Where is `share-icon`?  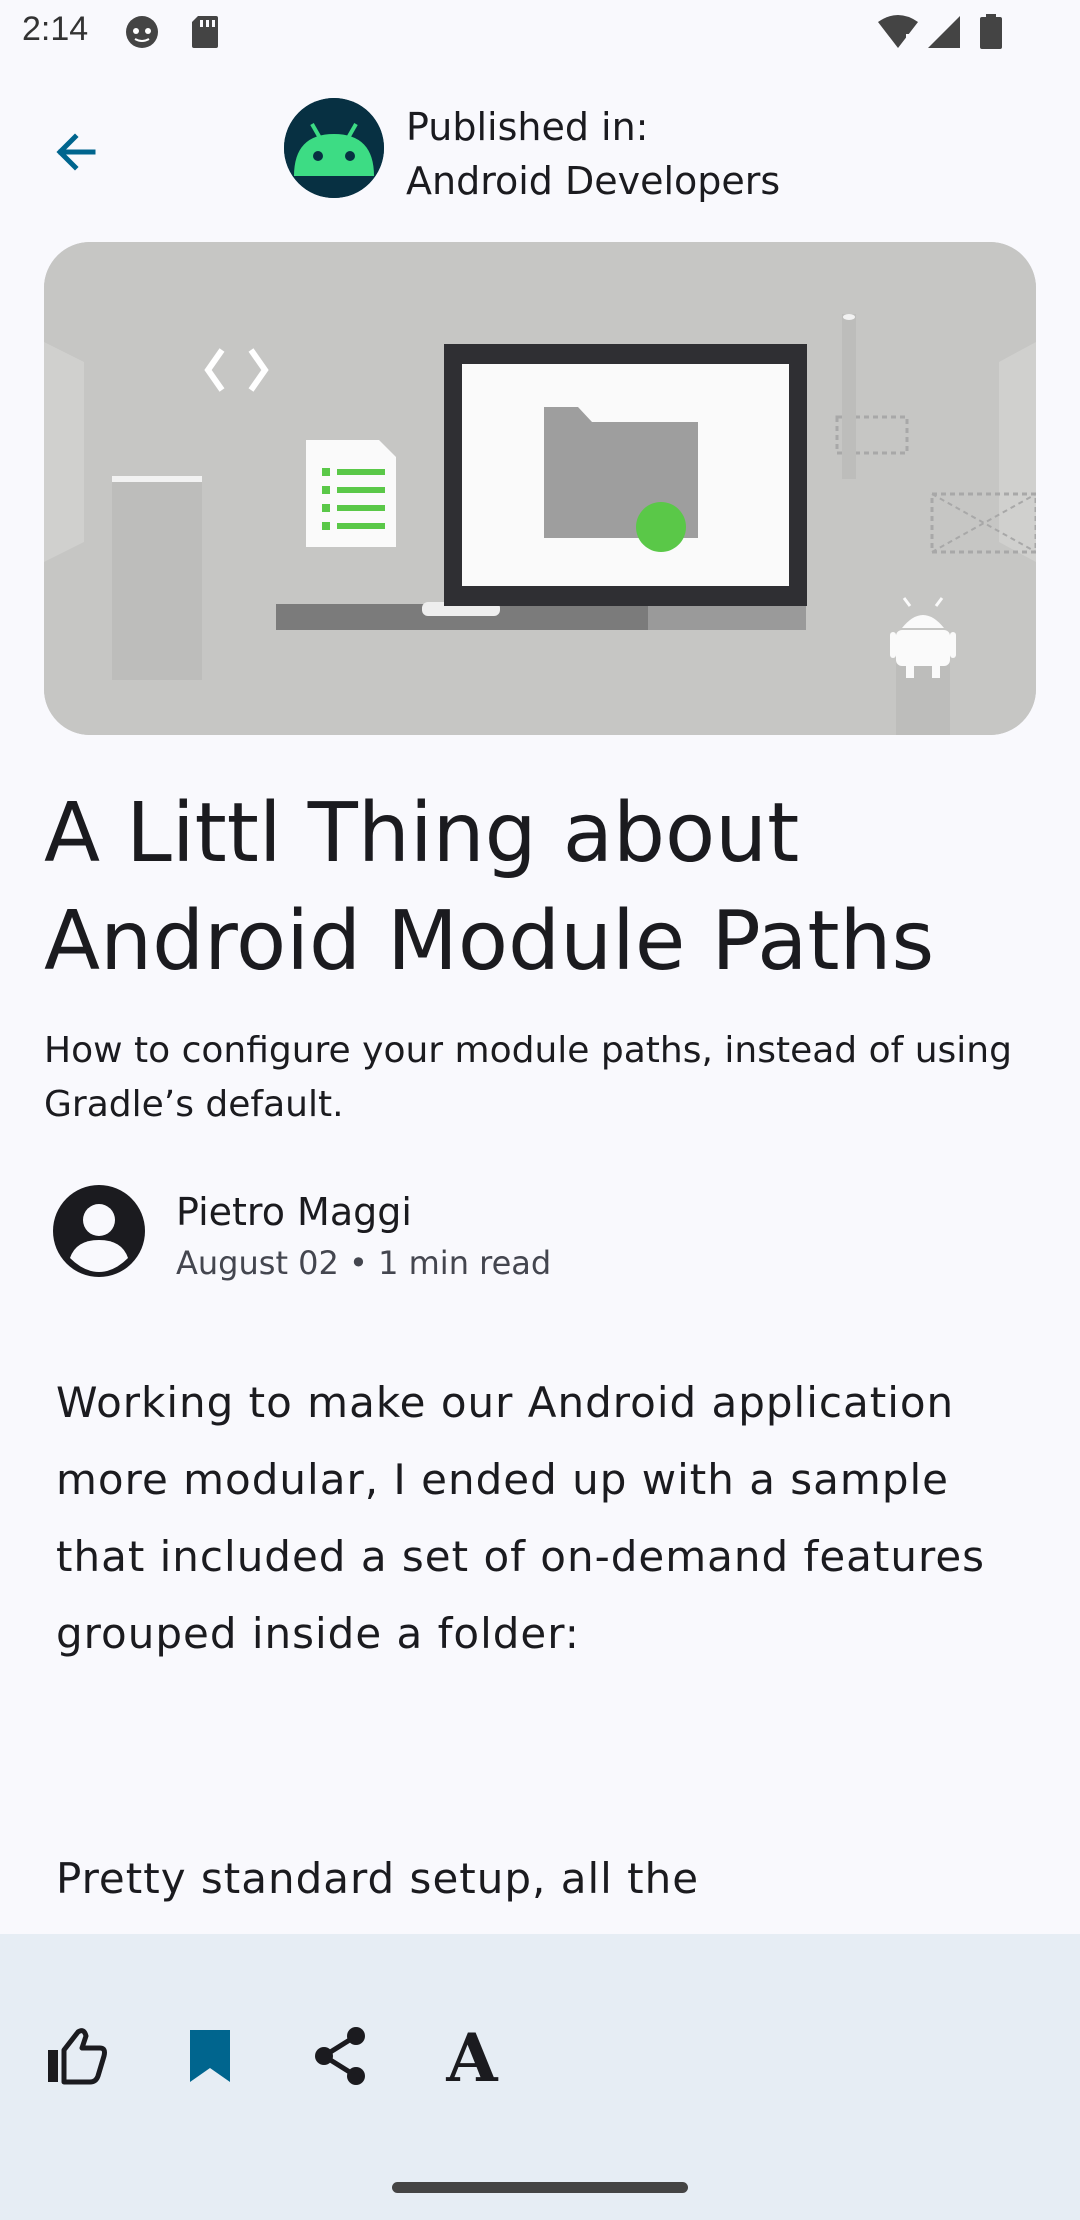
share-icon is located at coordinates (340, 2058).